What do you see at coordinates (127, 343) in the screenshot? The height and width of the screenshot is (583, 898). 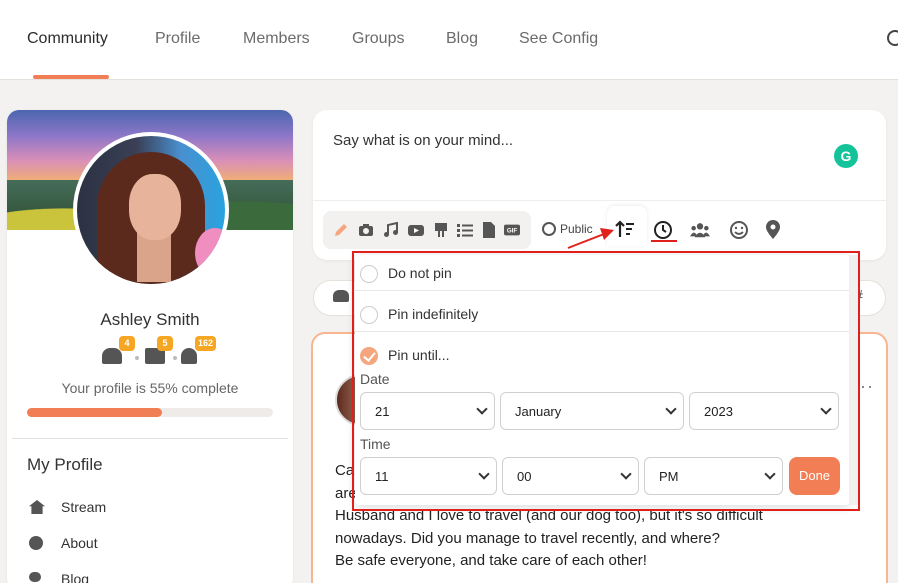 I see `friends-badge: 4` at bounding box center [127, 343].